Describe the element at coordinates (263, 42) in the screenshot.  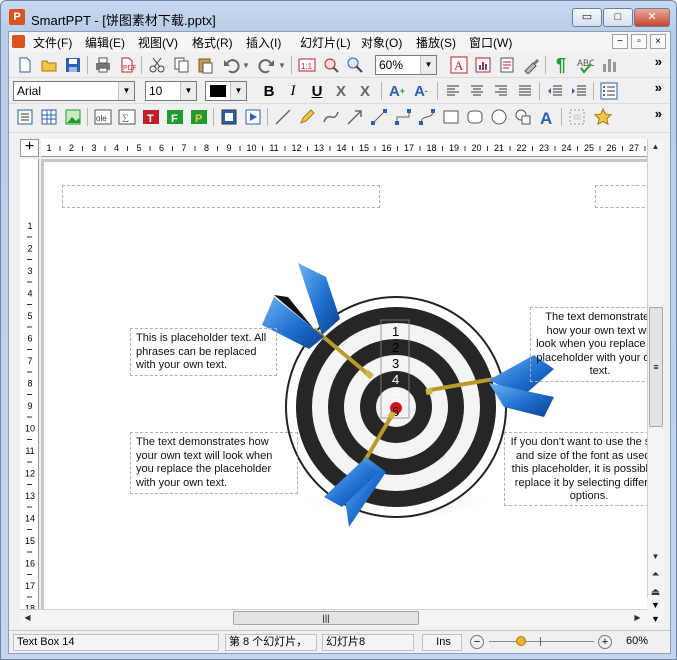
I see `menu-insert: 插入(I)` at that location.